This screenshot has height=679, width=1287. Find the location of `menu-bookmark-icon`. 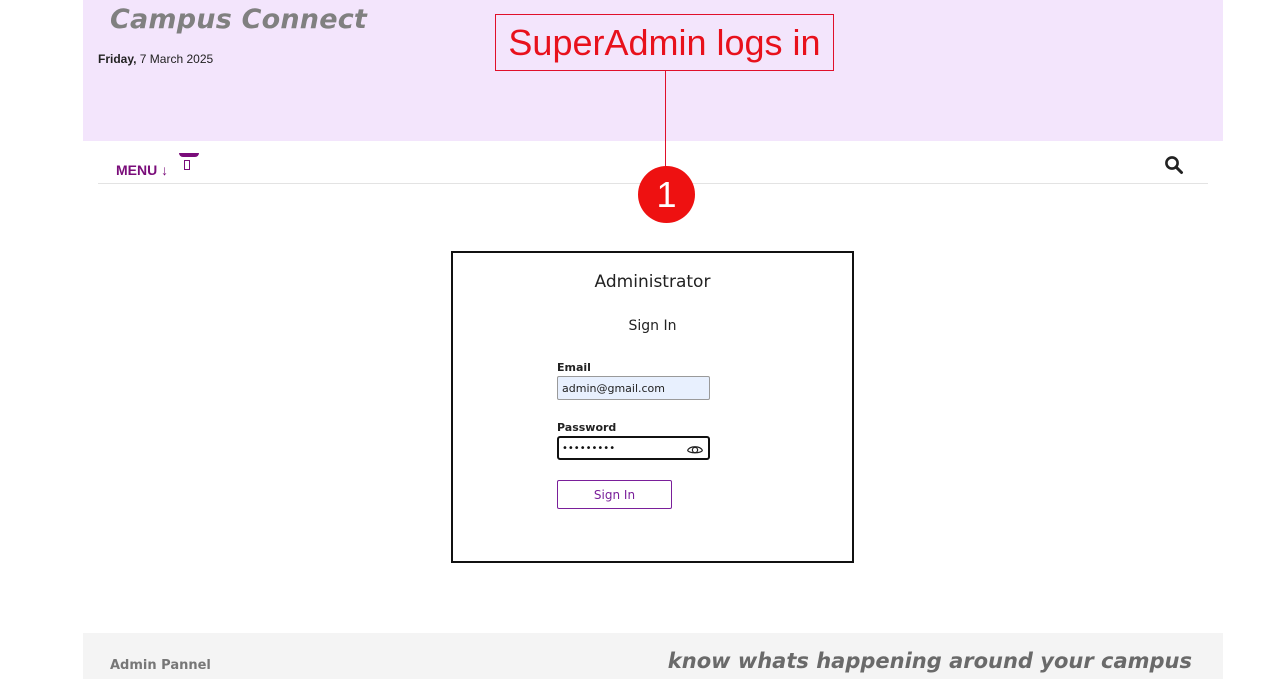

menu-bookmark-icon is located at coordinates (189, 163).